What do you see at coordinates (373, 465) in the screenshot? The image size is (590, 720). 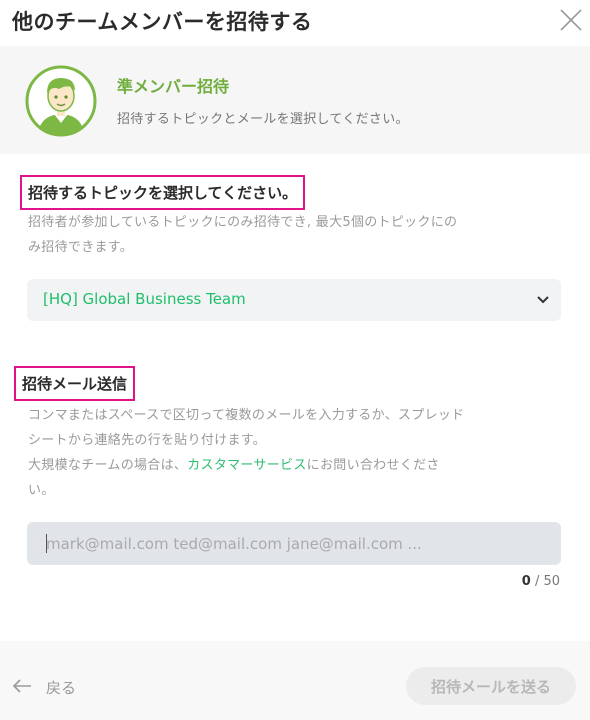 I see `email-desc-text-after: にお問い合わせくださ` at bounding box center [373, 465].